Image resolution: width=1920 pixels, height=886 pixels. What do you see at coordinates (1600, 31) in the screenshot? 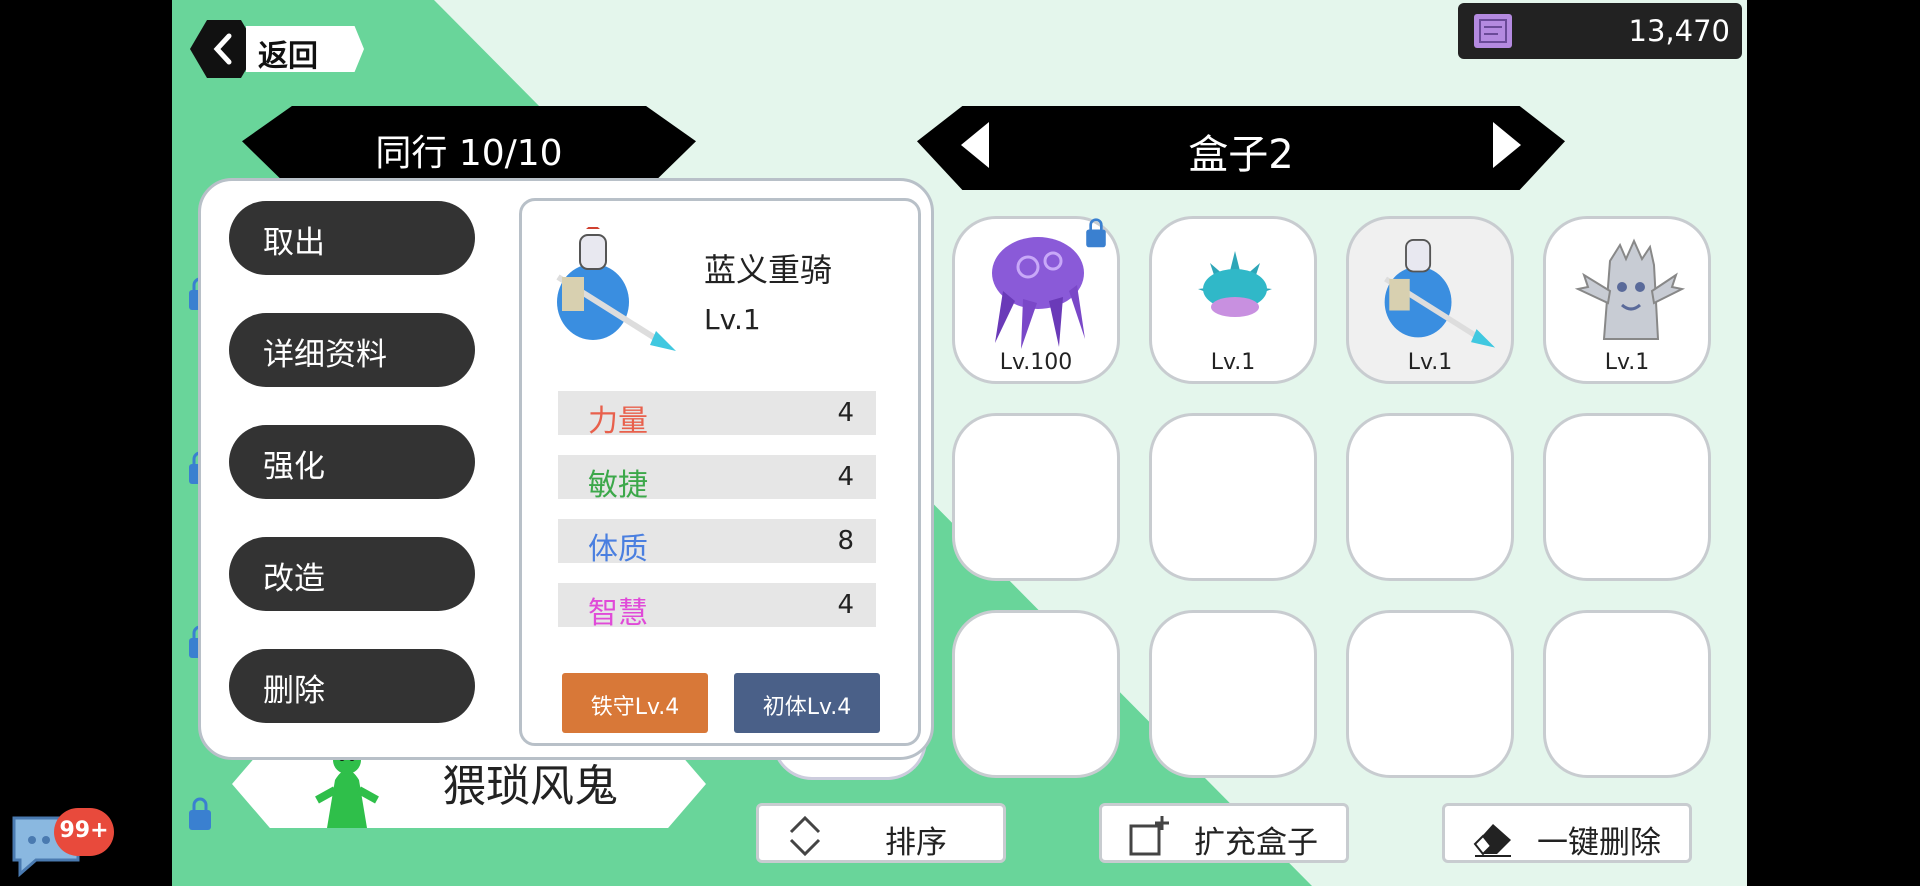
I see `currency-display: 13,470` at bounding box center [1600, 31].